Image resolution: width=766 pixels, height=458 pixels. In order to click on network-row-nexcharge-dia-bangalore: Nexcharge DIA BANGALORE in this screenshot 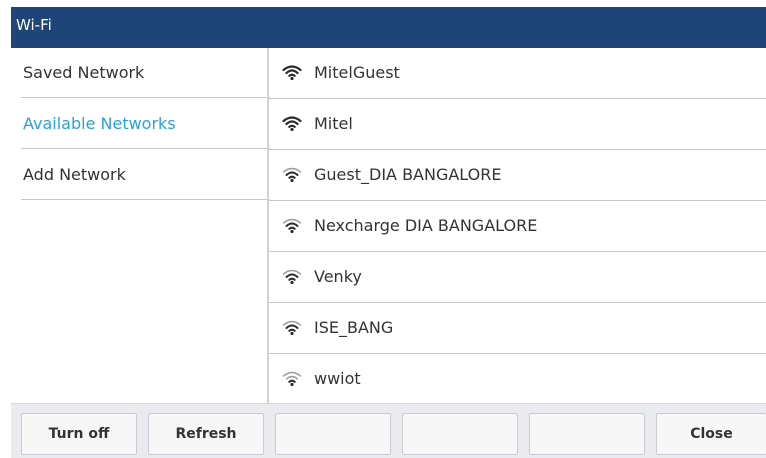, I will do `click(517, 226)`.